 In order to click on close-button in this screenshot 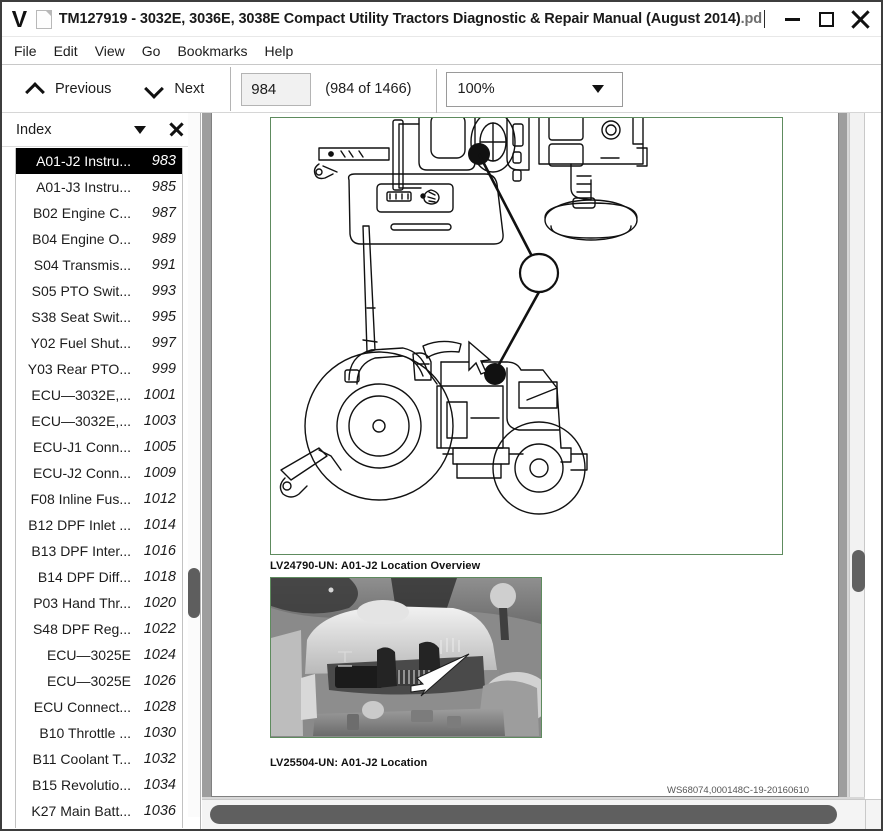, I will do `click(860, 19)`.